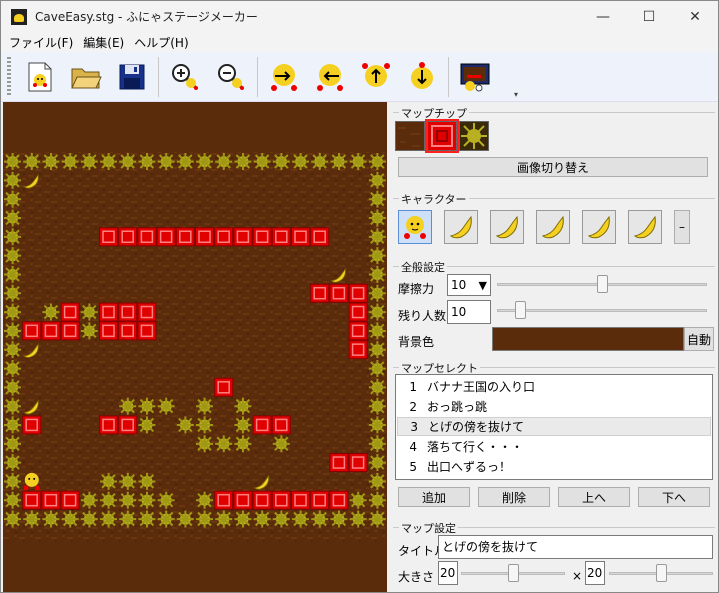  What do you see at coordinates (414, 426) in the screenshot?
I see `map-number: 3` at bounding box center [414, 426].